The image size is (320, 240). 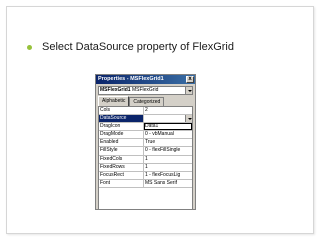 I want to click on property-row-font: Font MS Sans Serif, so click(x=145, y=183).